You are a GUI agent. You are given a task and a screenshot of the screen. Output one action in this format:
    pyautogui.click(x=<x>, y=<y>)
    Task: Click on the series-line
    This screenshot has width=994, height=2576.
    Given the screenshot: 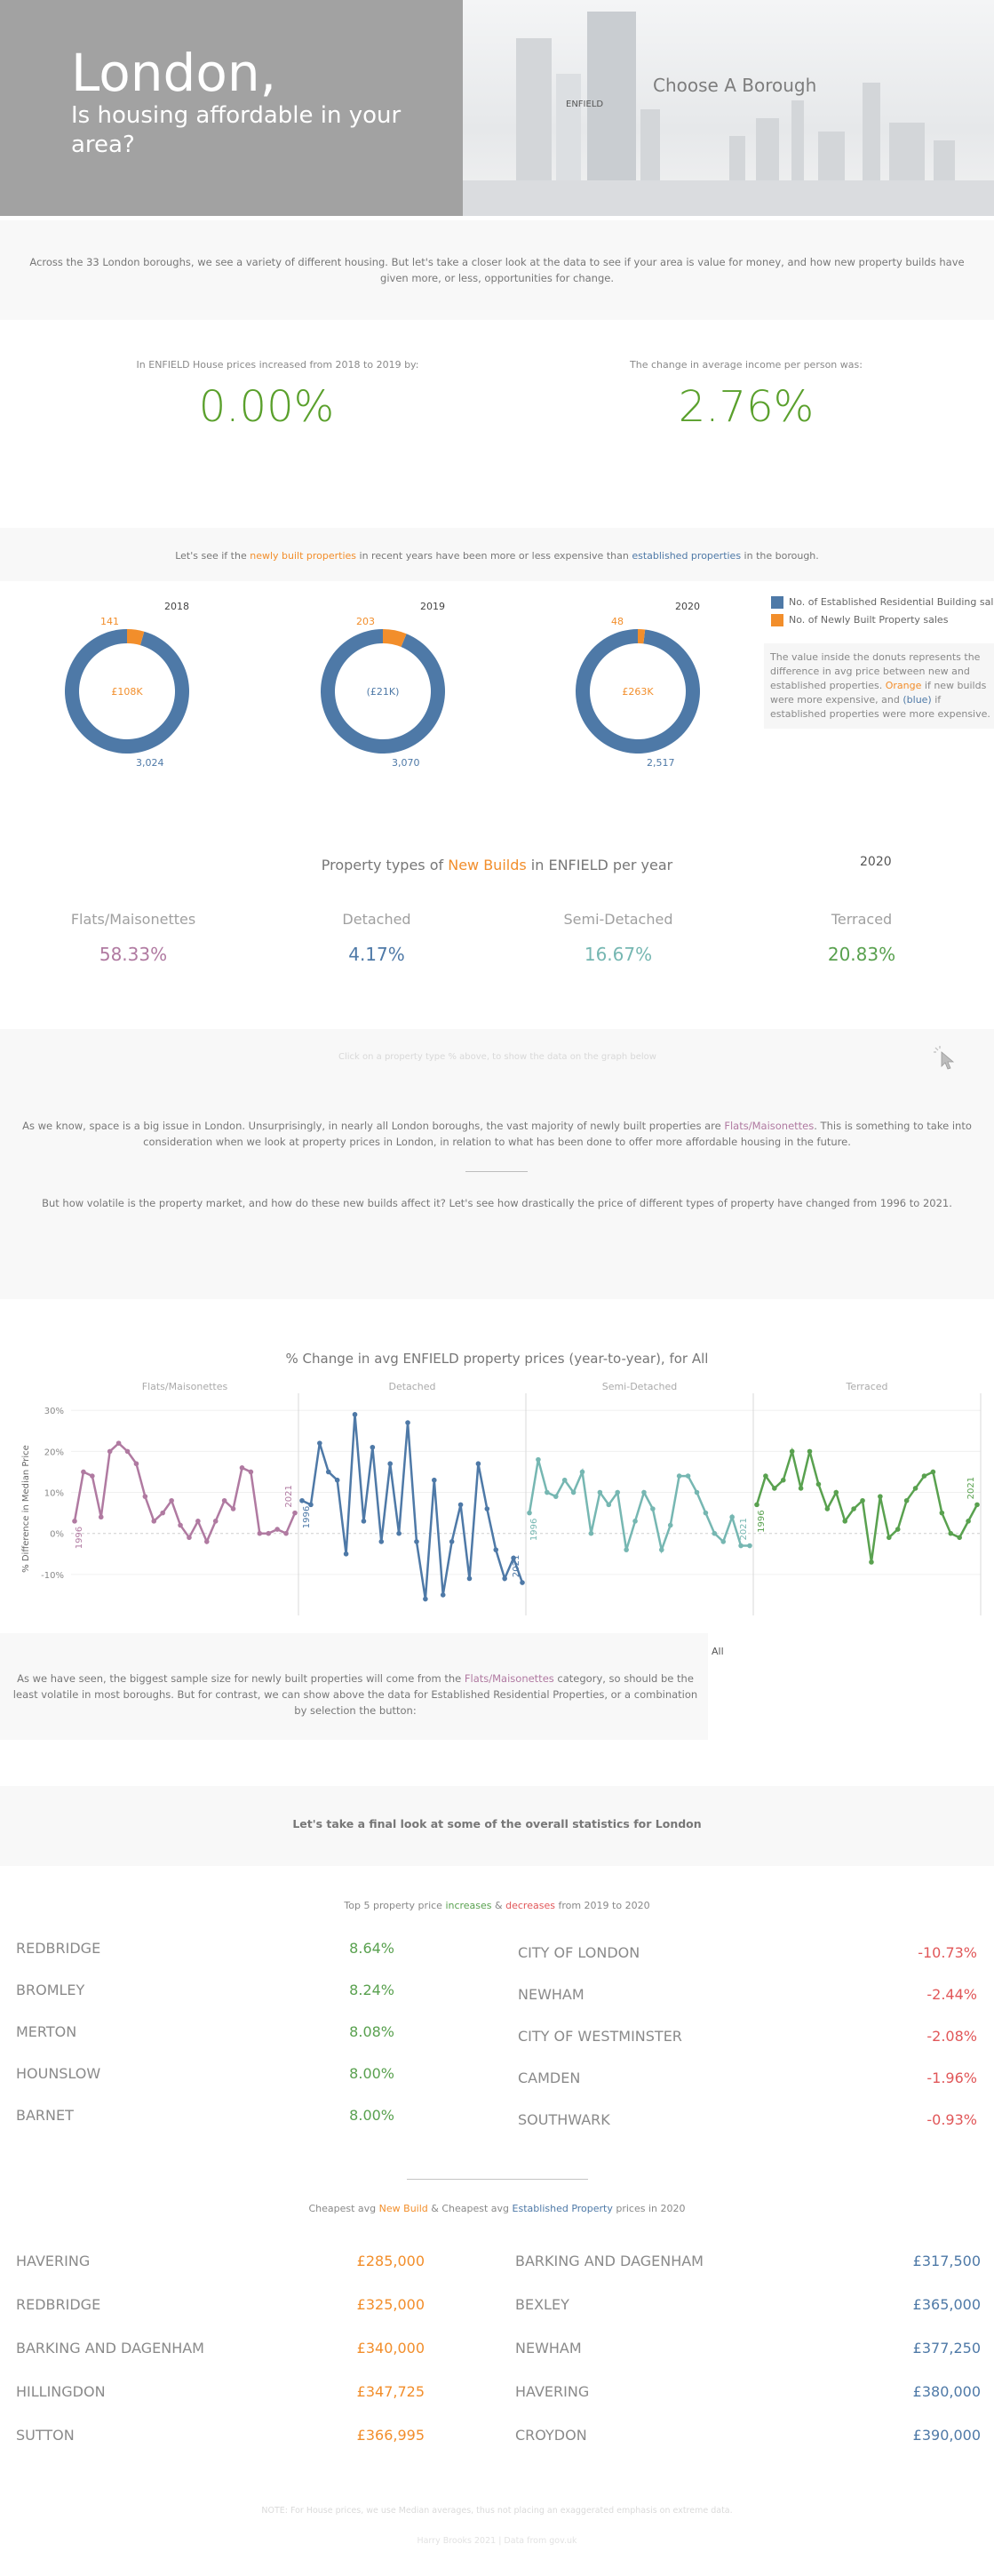 What is the action you would take?
    pyautogui.click(x=639, y=1506)
    